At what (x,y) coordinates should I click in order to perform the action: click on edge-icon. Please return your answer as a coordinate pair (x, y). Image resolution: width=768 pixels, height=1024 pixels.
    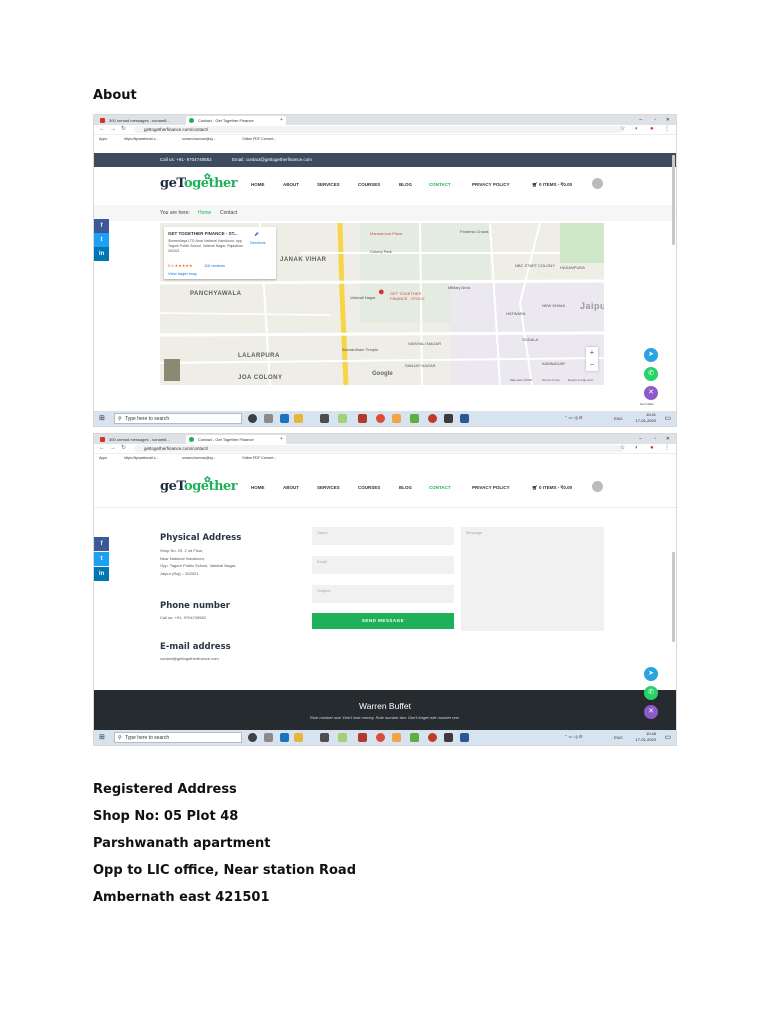
    Looking at the image, I should click on (284, 418).